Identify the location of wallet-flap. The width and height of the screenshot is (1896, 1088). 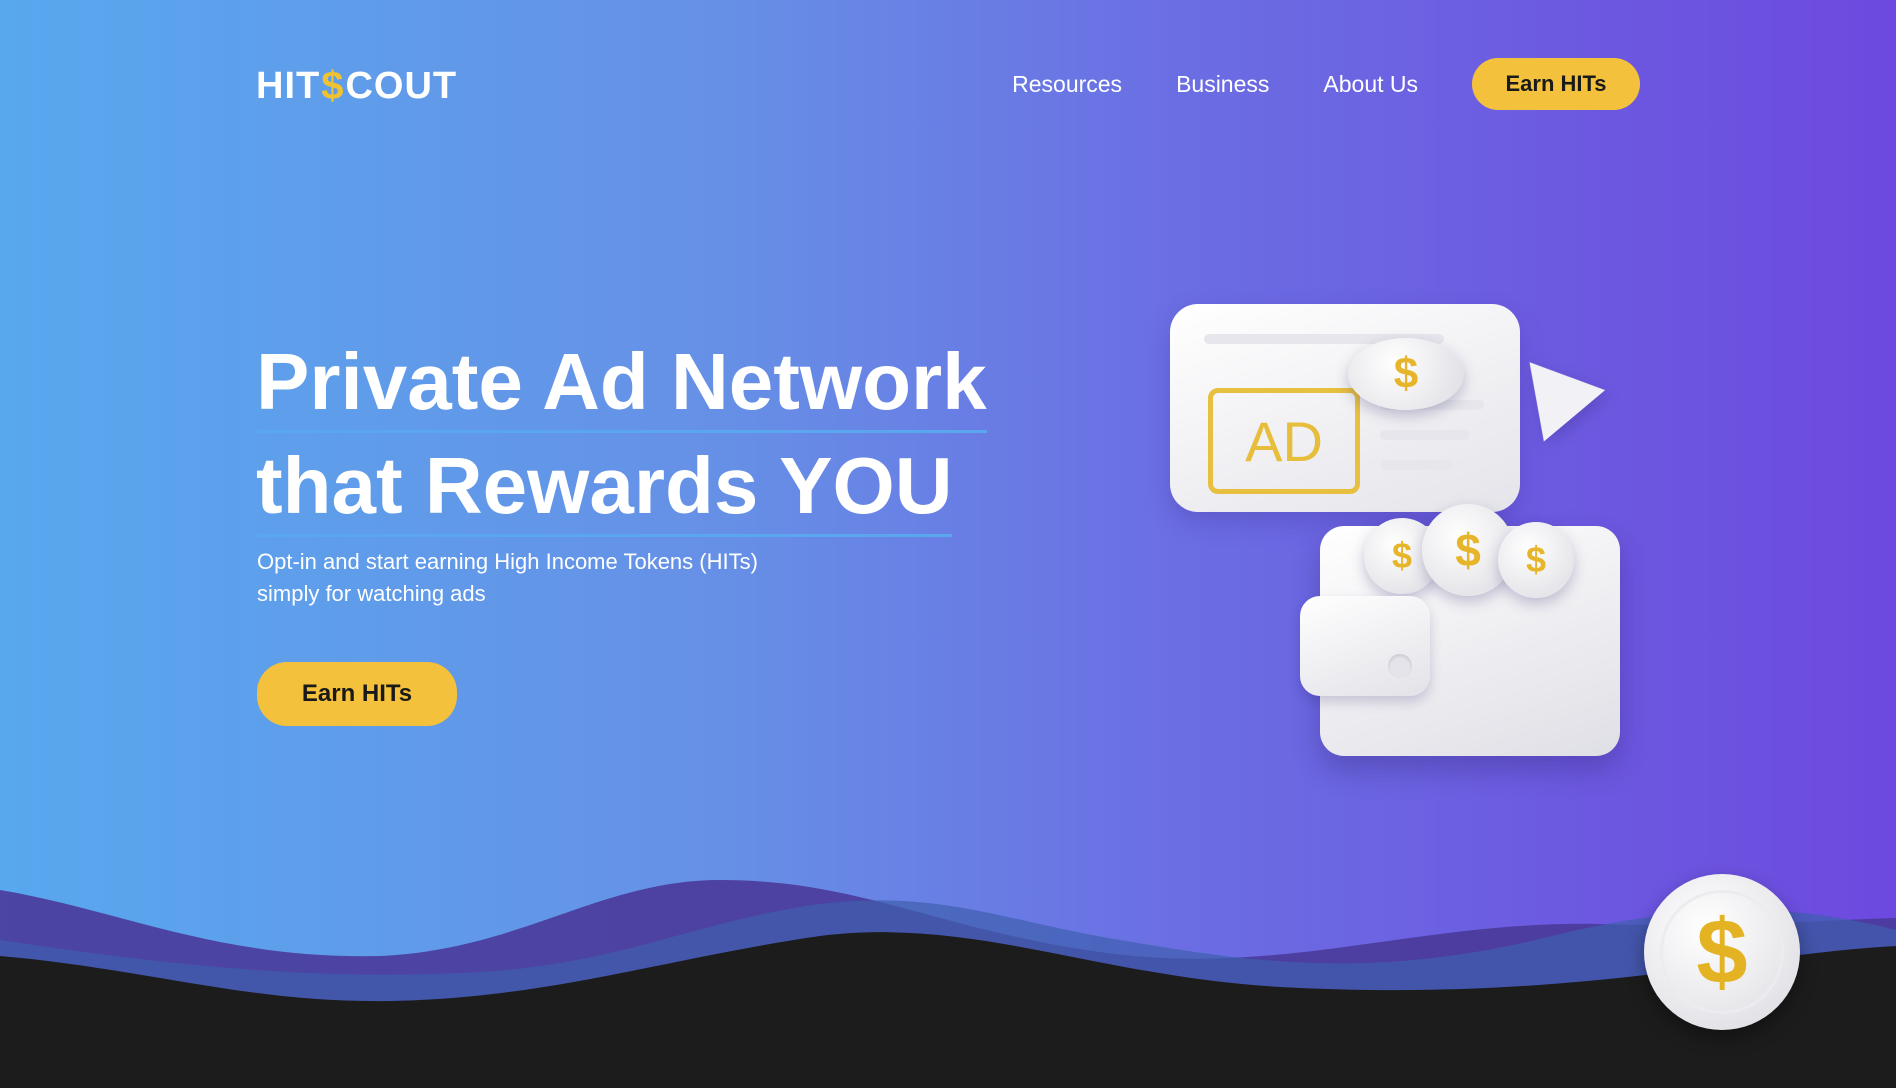
(1365, 646).